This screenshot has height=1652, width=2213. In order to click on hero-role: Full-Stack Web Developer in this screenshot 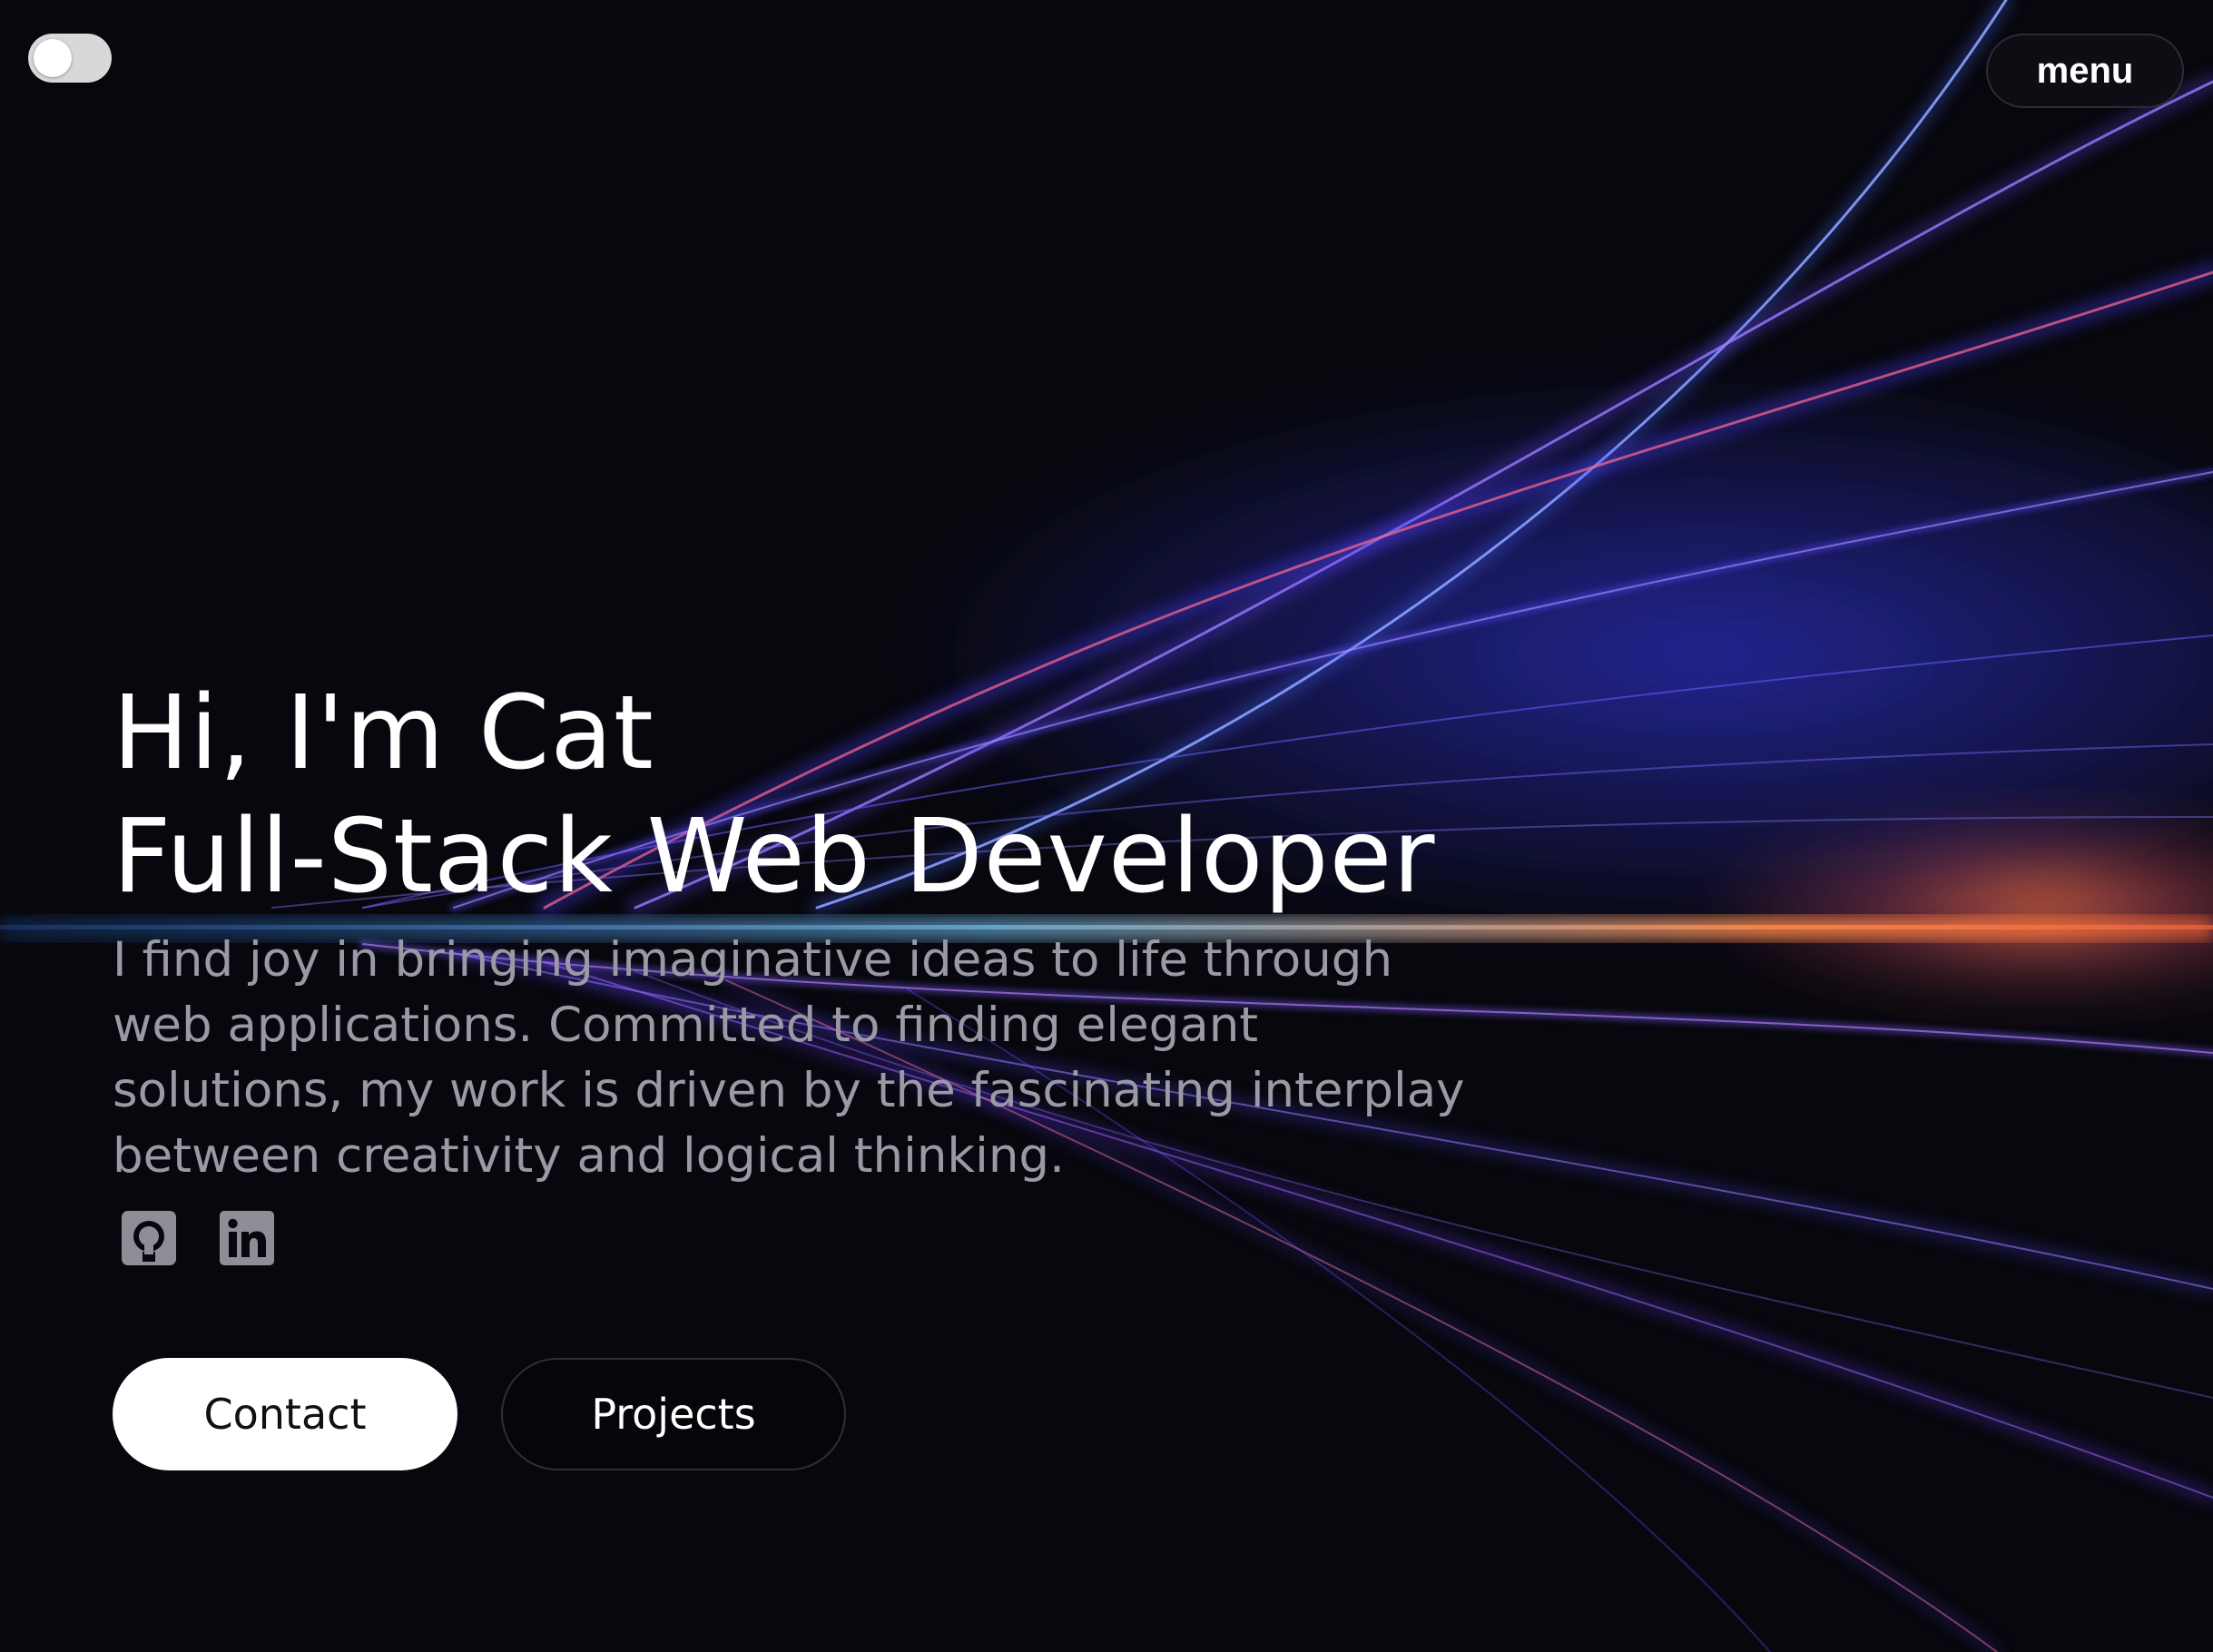, I will do `click(774, 857)`.